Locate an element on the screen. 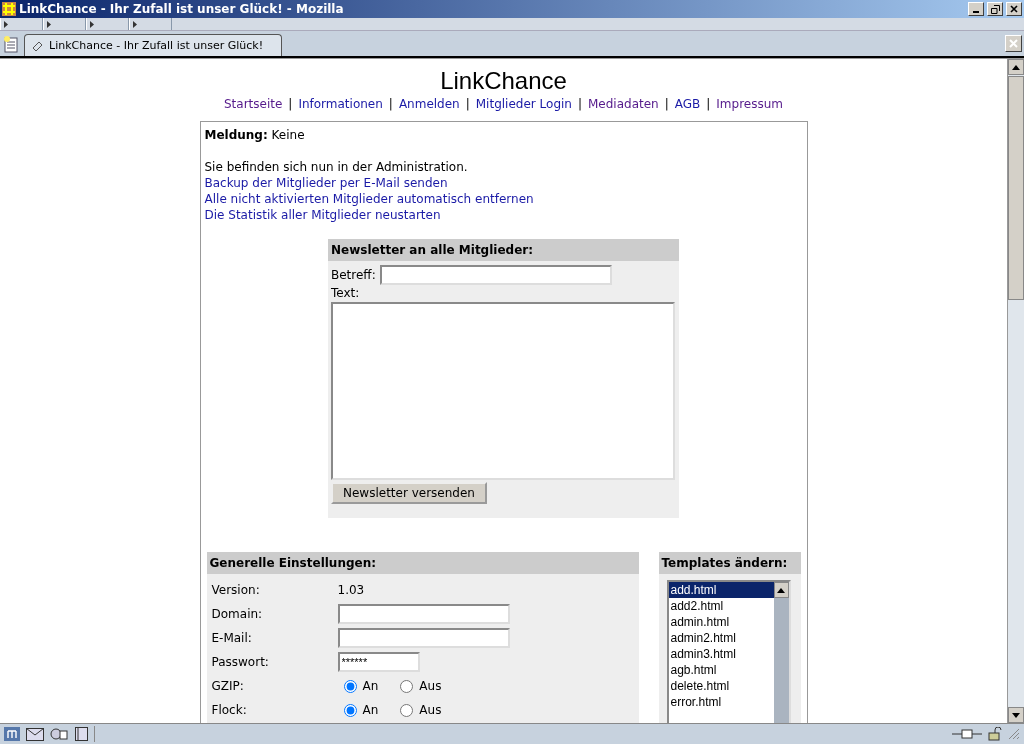  resize-grip-icon is located at coordinates (1014, 734).